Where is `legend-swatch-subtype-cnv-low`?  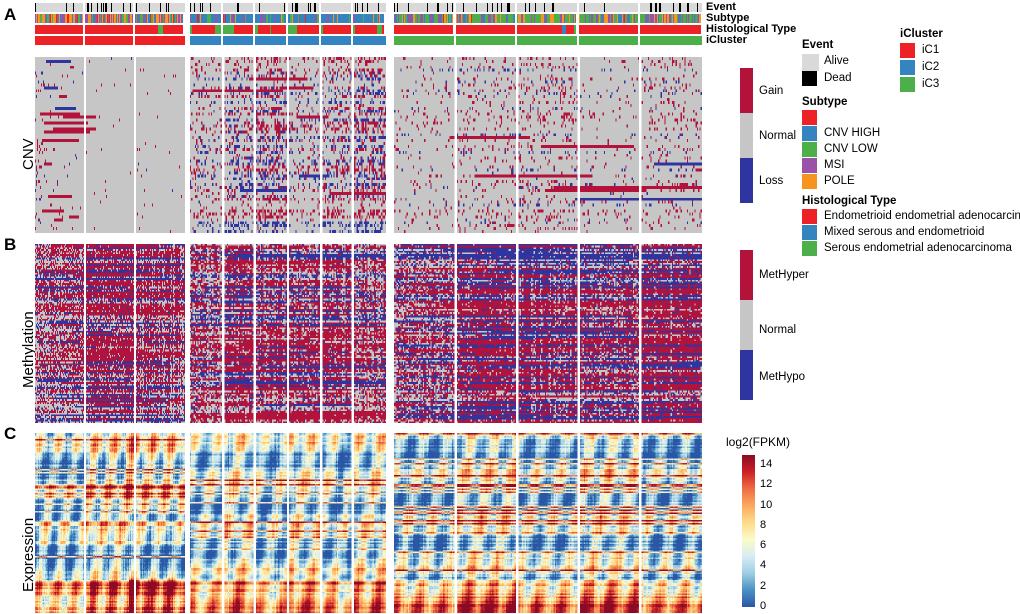 legend-swatch-subtype-cnv-low is located at coordinates (809, 149).